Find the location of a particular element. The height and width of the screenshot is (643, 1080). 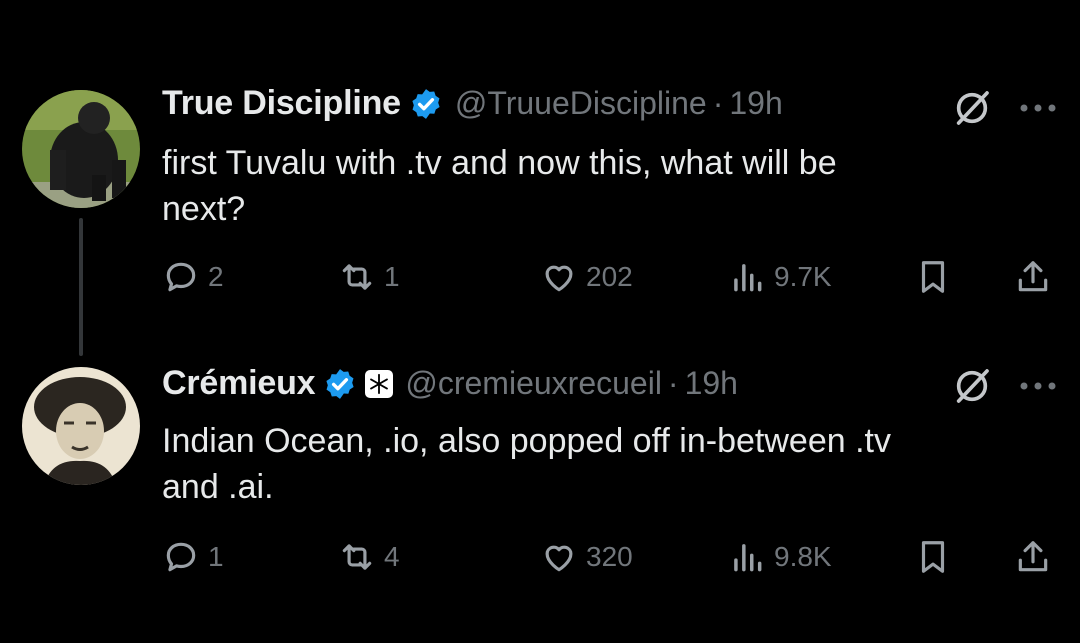

views-button: 9.7K is located at coordinates (780, 277).